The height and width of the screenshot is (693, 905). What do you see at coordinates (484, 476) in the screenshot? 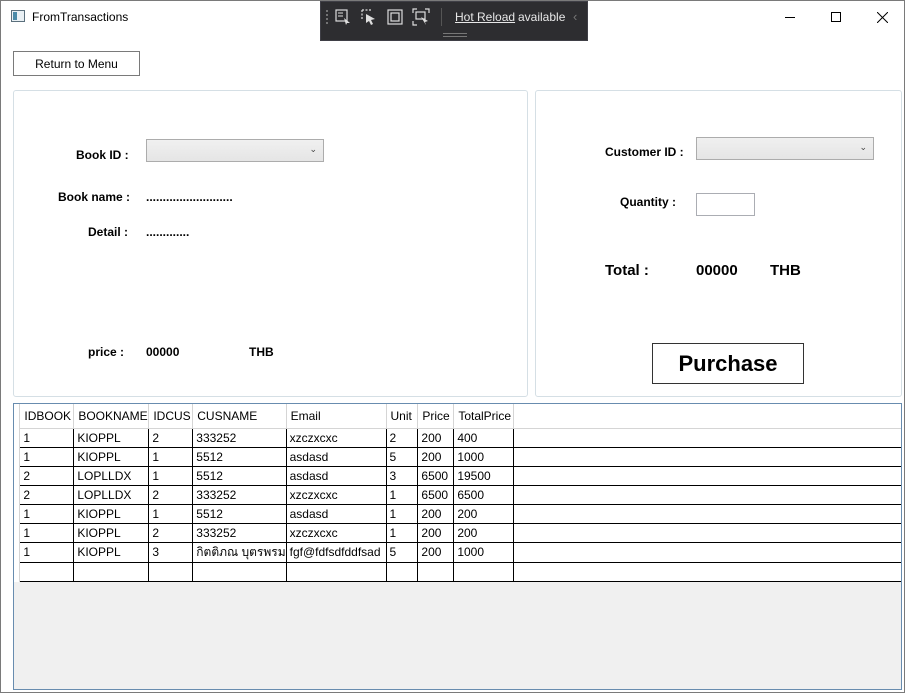
I see `cell-totalprice: 19500` at bounding box center [484, 476].